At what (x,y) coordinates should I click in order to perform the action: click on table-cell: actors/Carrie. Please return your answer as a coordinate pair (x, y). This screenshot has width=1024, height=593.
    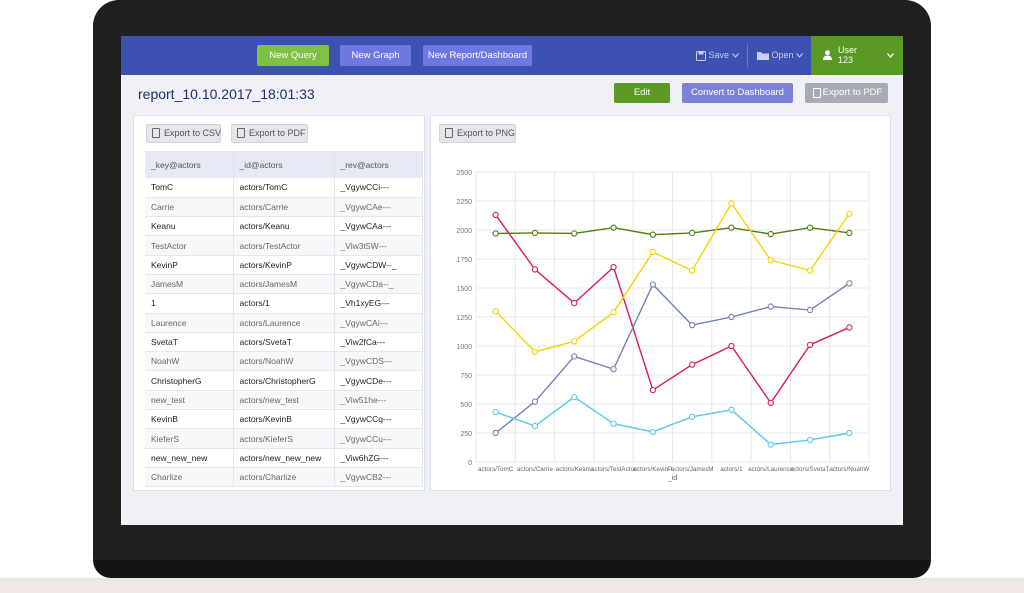
    Looking at the image, I should click on (284, 207).